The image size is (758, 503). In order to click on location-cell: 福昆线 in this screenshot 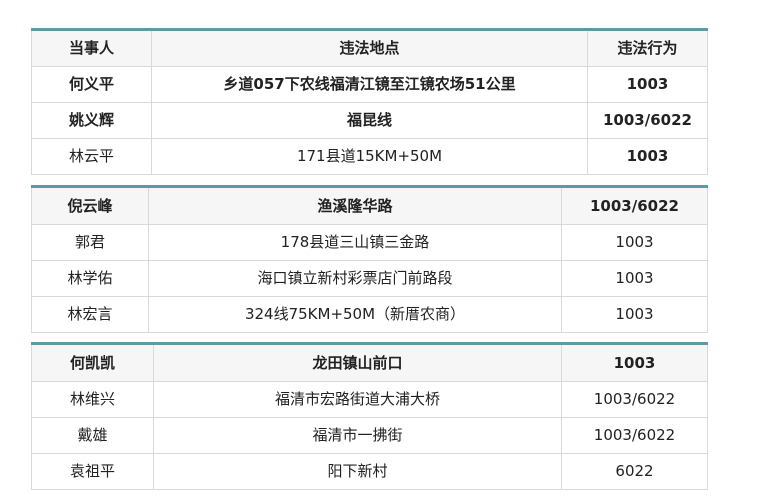, I will do `click(369, 120)`.